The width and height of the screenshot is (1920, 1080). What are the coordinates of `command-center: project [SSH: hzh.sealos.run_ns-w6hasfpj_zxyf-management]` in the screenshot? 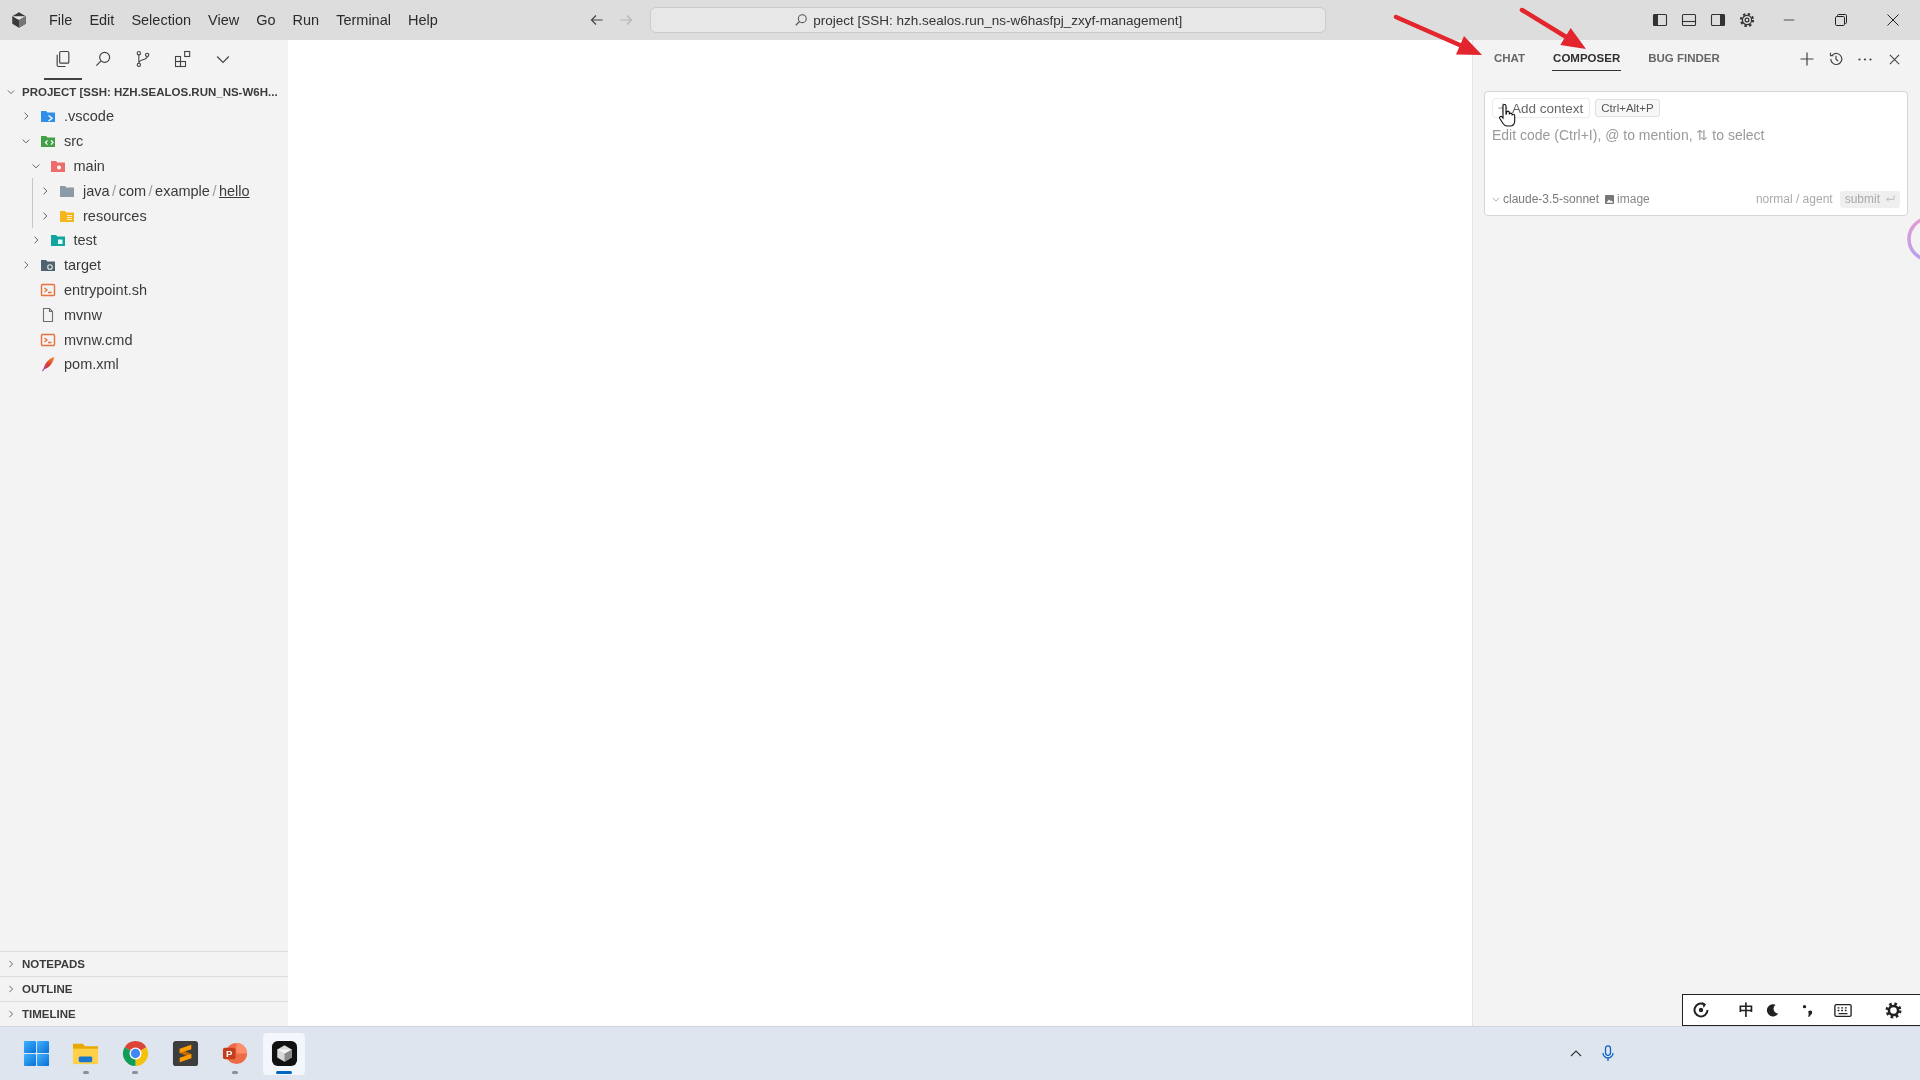 It's located at (988, 20).